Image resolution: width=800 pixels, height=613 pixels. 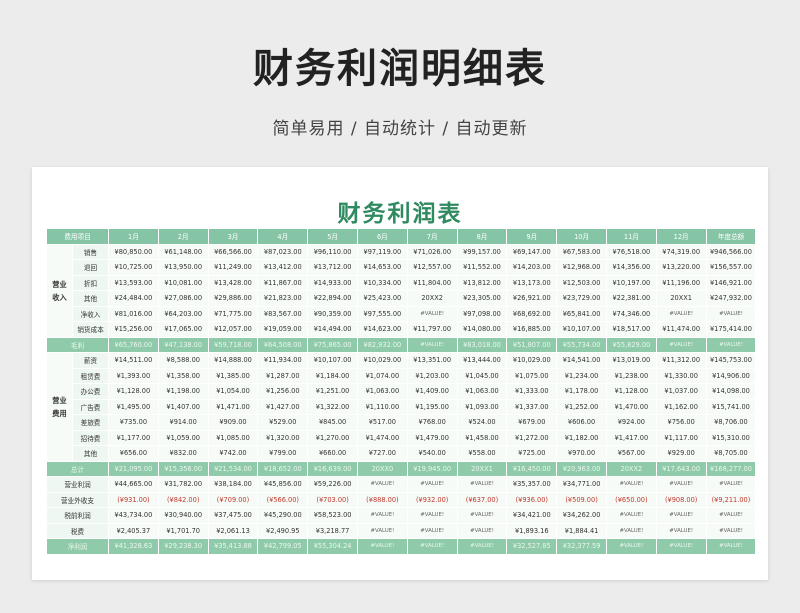 What do you see at coordinates (283, 406) in the screenshot?
I see `value-cell: ¥1,427.00` at bounding box center [283, 406].